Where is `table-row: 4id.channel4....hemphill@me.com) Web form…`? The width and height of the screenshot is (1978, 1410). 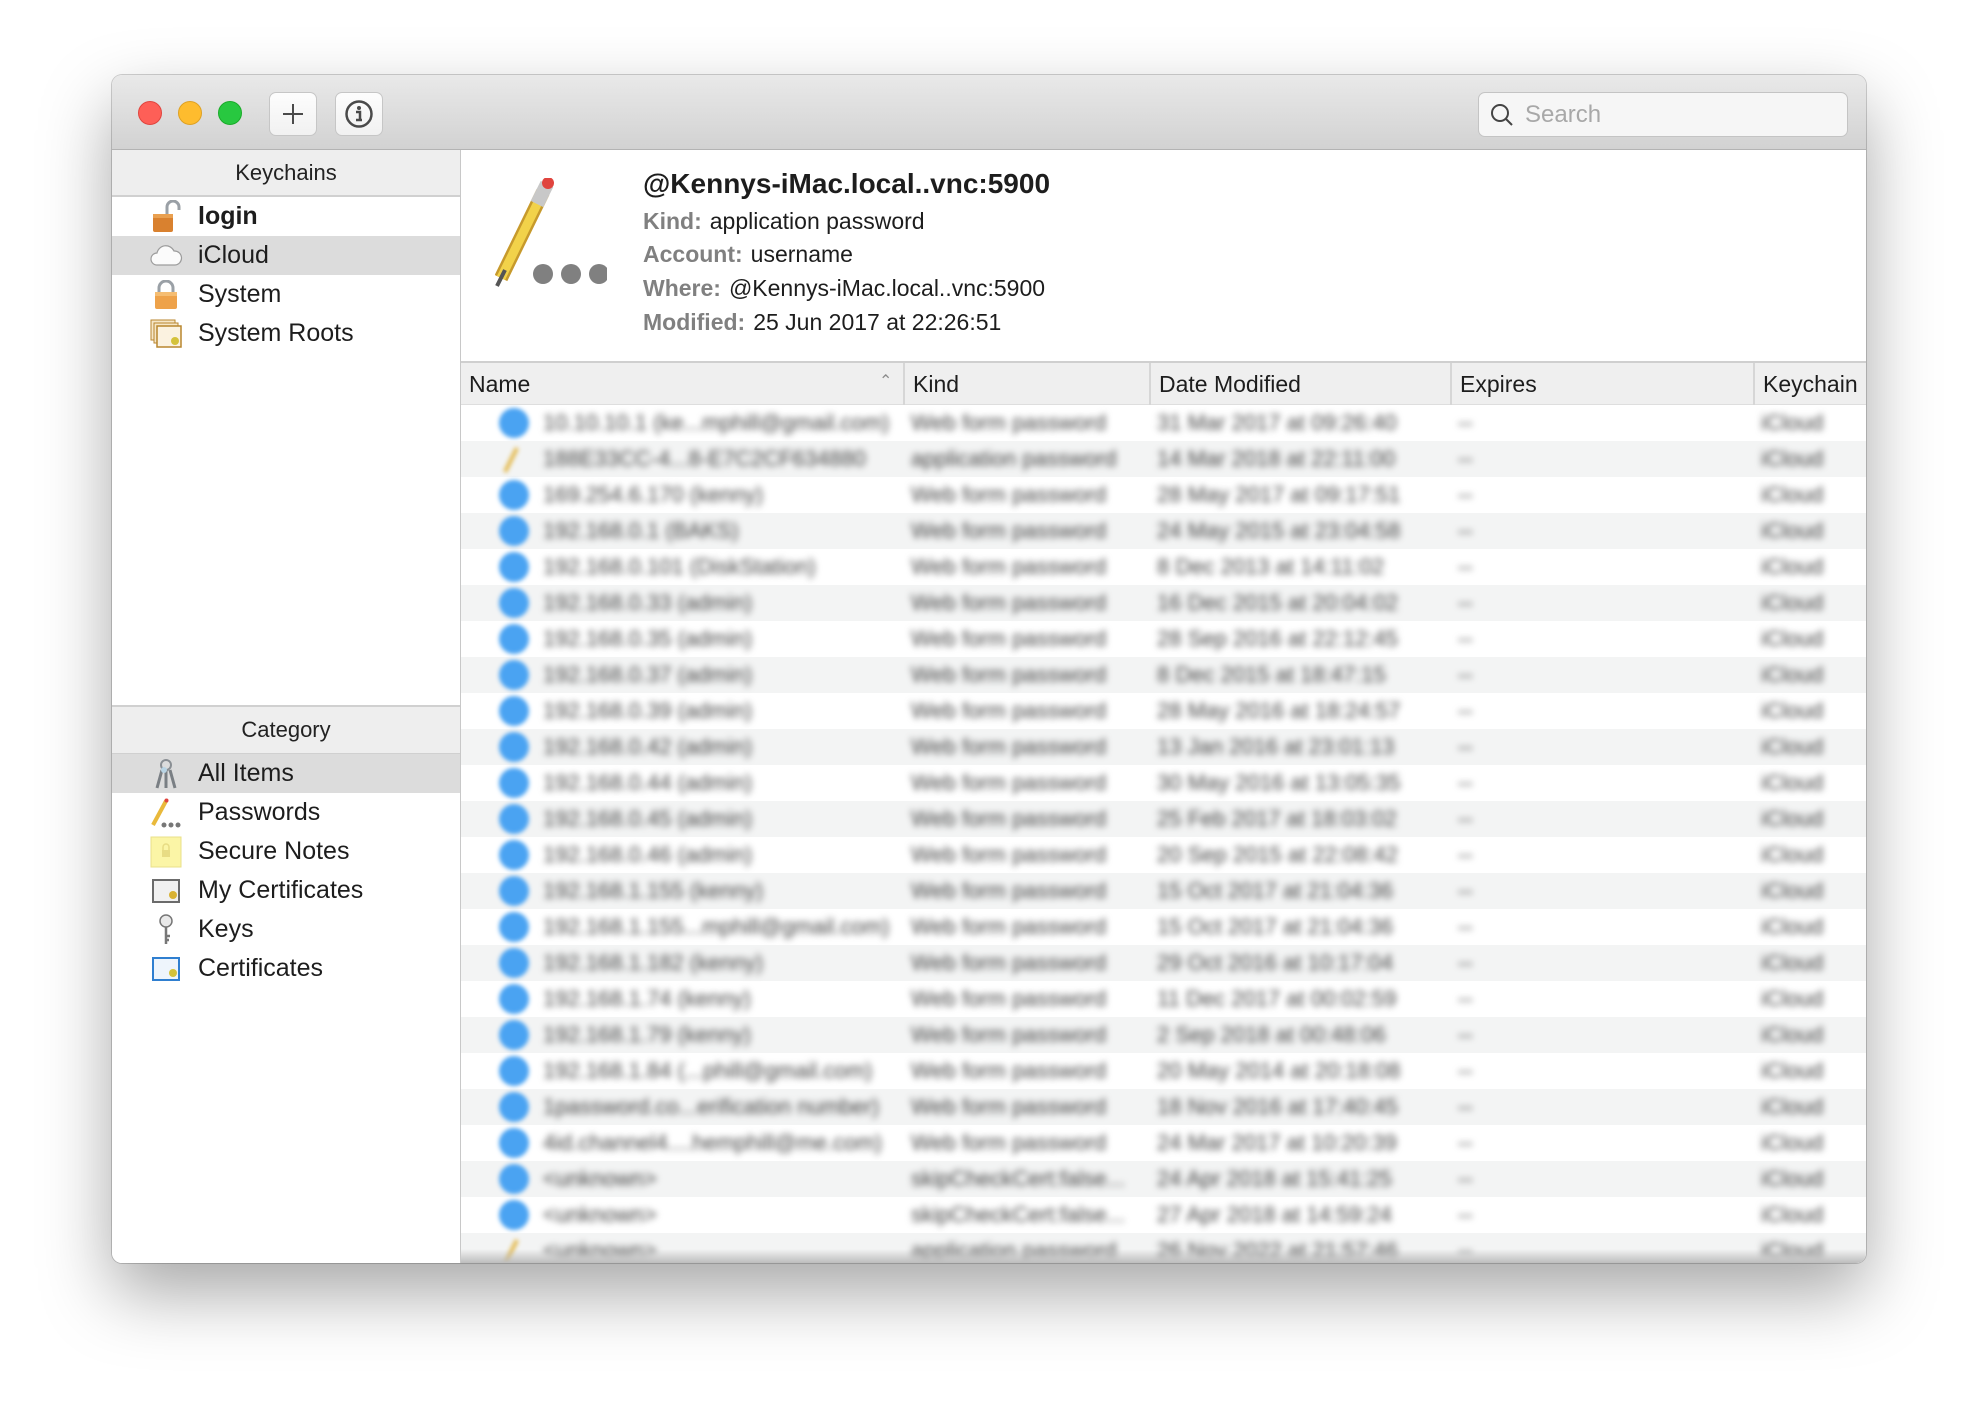
table-row: 4id.channel4....hemphill@me.com) Web form… is located at coordinates (1163, 1143).